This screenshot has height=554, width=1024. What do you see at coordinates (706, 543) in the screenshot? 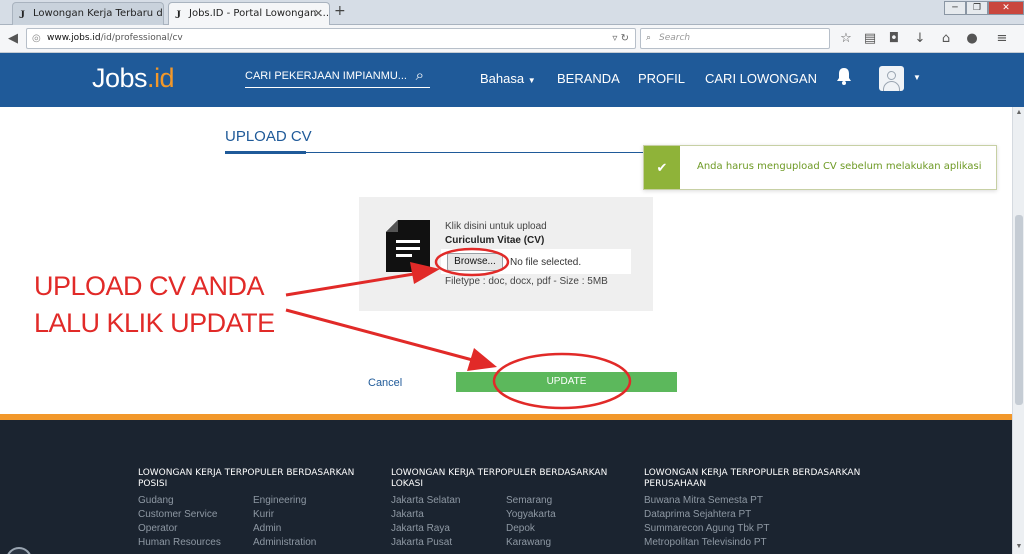
I see `footer-link: Metropolitan Televisindo PT` at bounding box center [706, 543].